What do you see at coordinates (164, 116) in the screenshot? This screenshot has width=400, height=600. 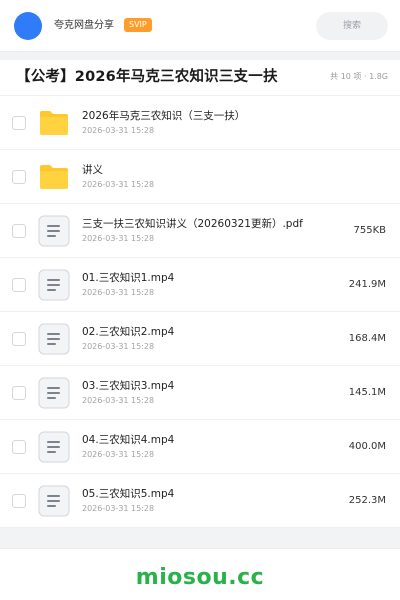 I see `file-name: 2026年马克三农知识（三支一扶）` at bounding box center [164, 116].